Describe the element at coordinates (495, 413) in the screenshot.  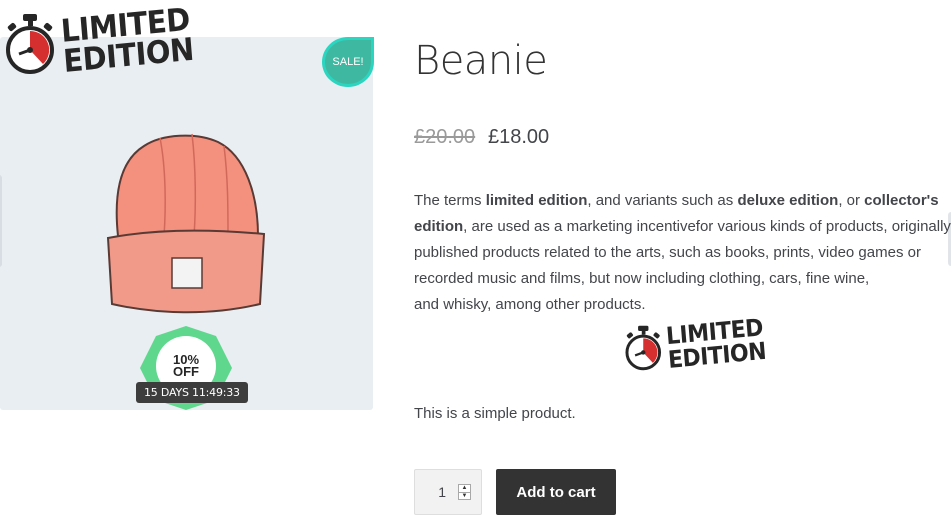
I see `short-description: This is a simple product.` at that location.